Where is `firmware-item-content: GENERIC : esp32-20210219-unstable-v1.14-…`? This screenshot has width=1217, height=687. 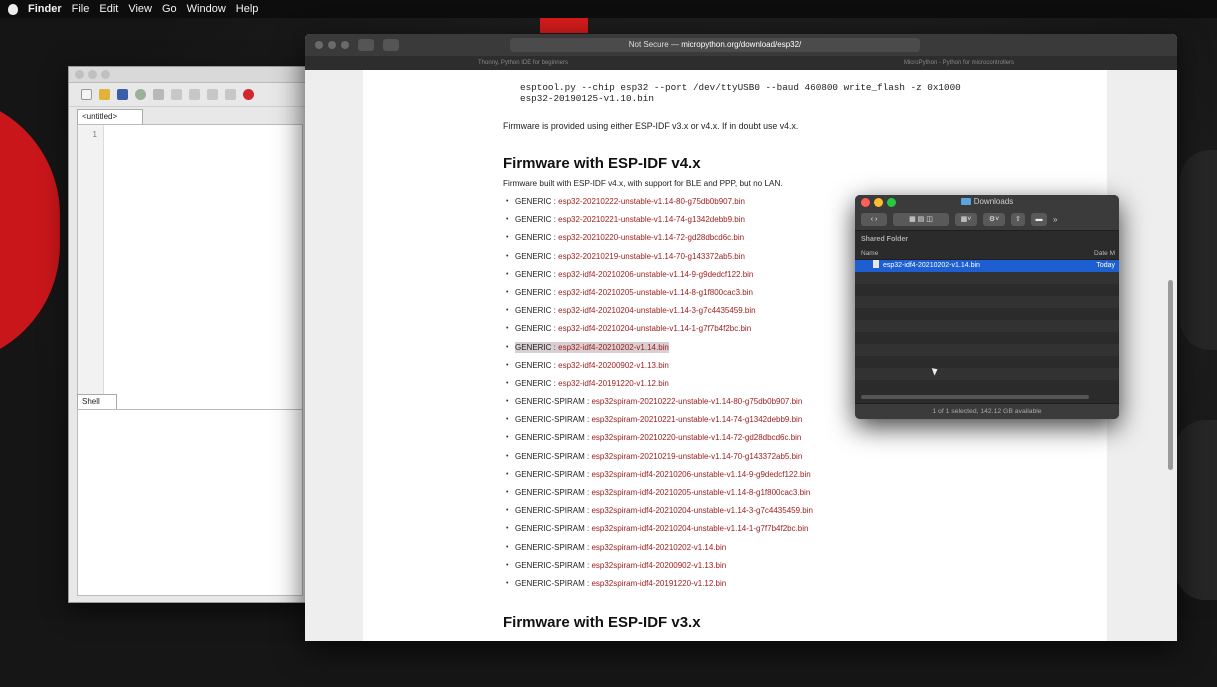
firmware-item-content: GENERIC : esp32-20210219-unstable-v1.14-… is located at coordinates (630, 256).